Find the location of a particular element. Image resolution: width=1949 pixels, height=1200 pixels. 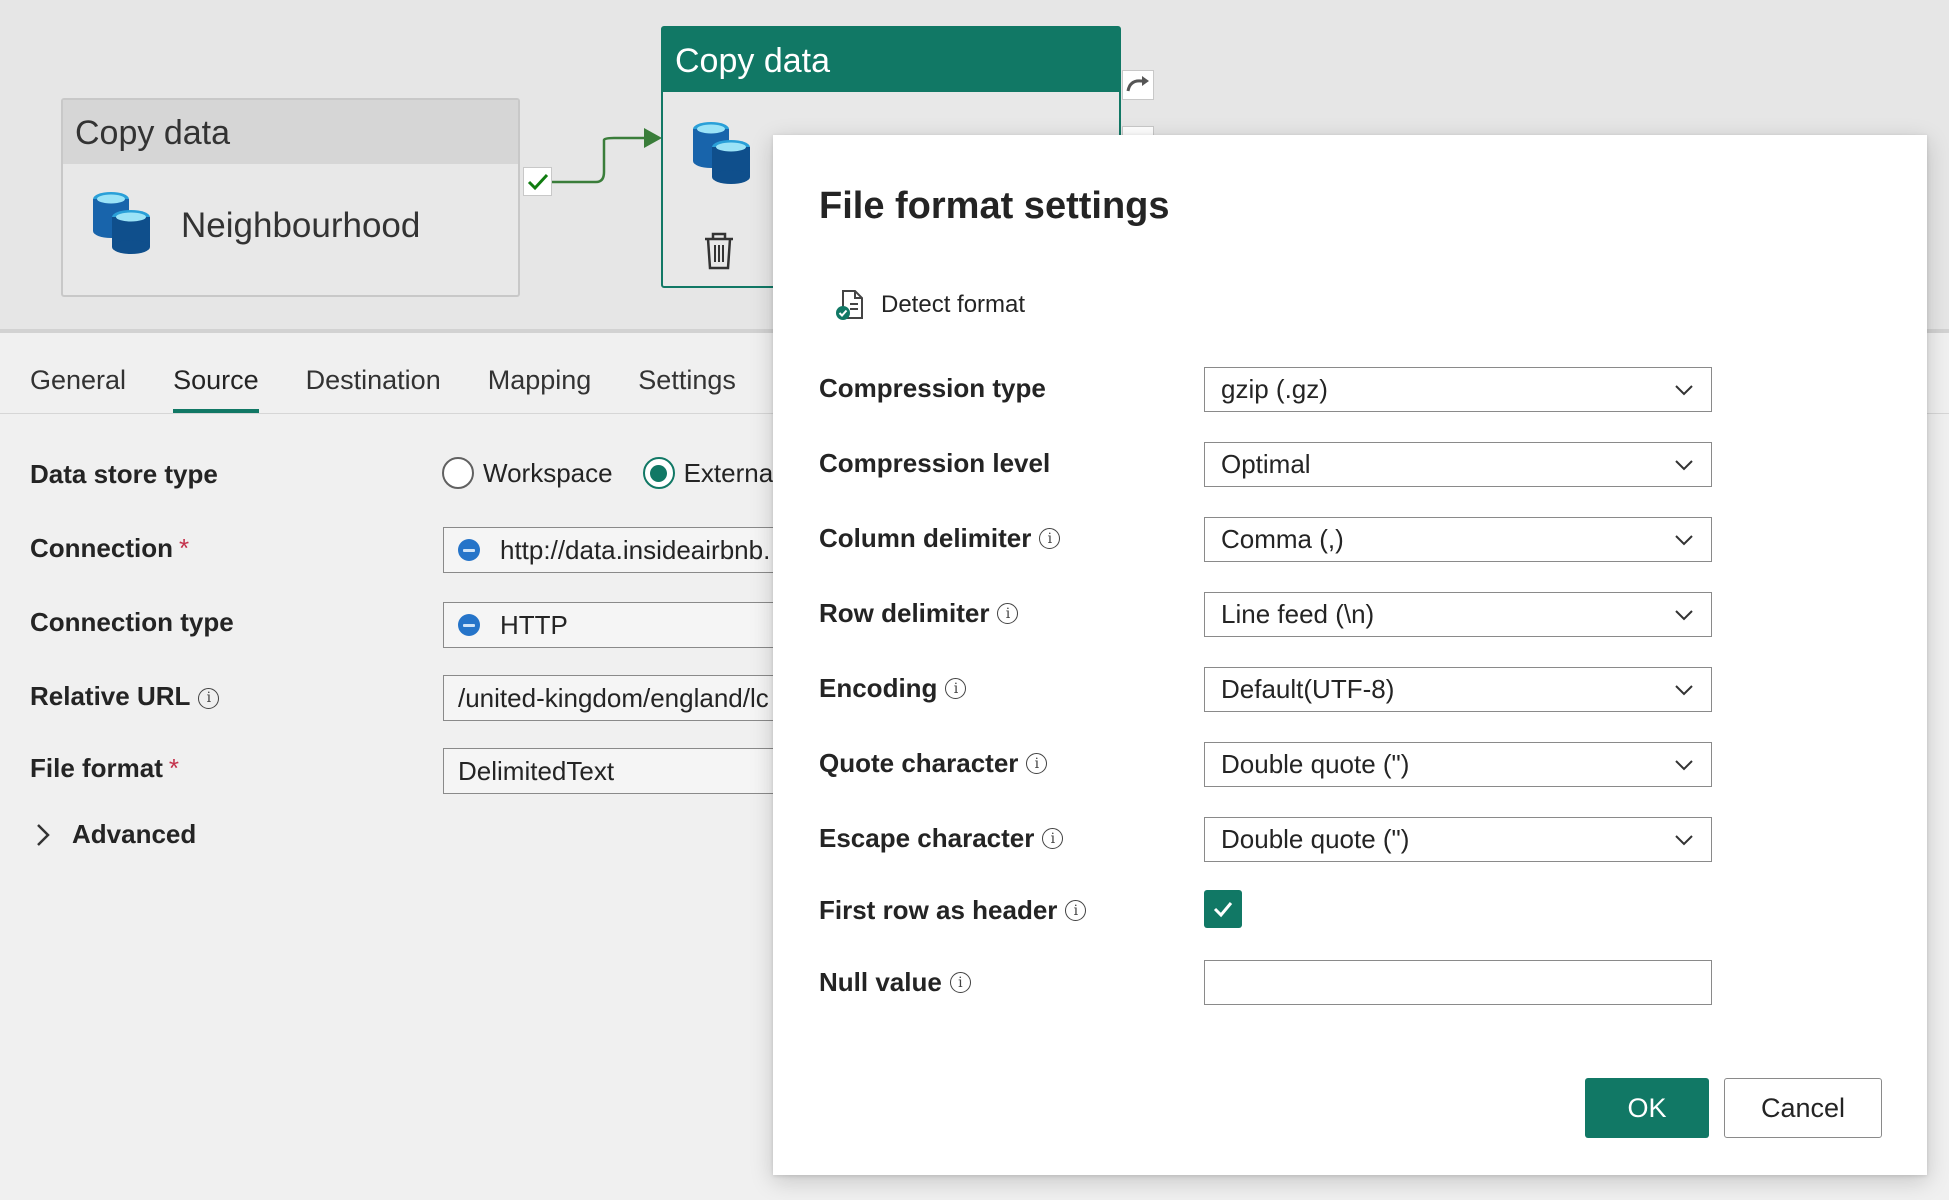

select-value: Line feed (\n) is located at coordinates (1298, 614).